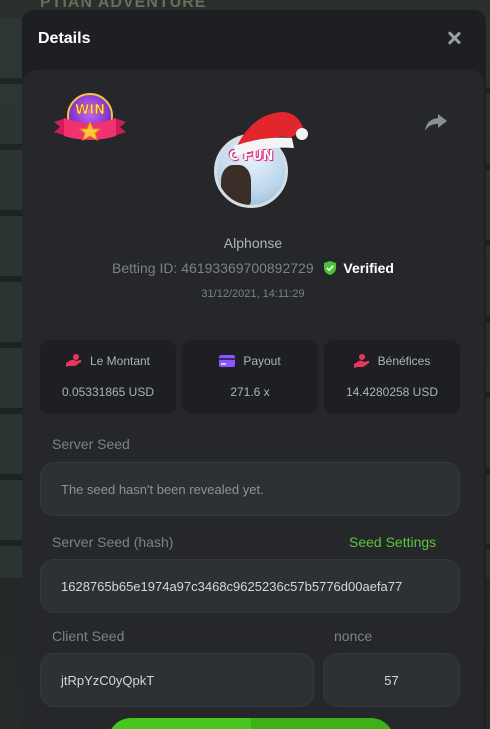 The height and width of the screenshot is (729, 490). Describe the element at coordinates (436, 122) in the screenshot. I see `share-icon` at that location.